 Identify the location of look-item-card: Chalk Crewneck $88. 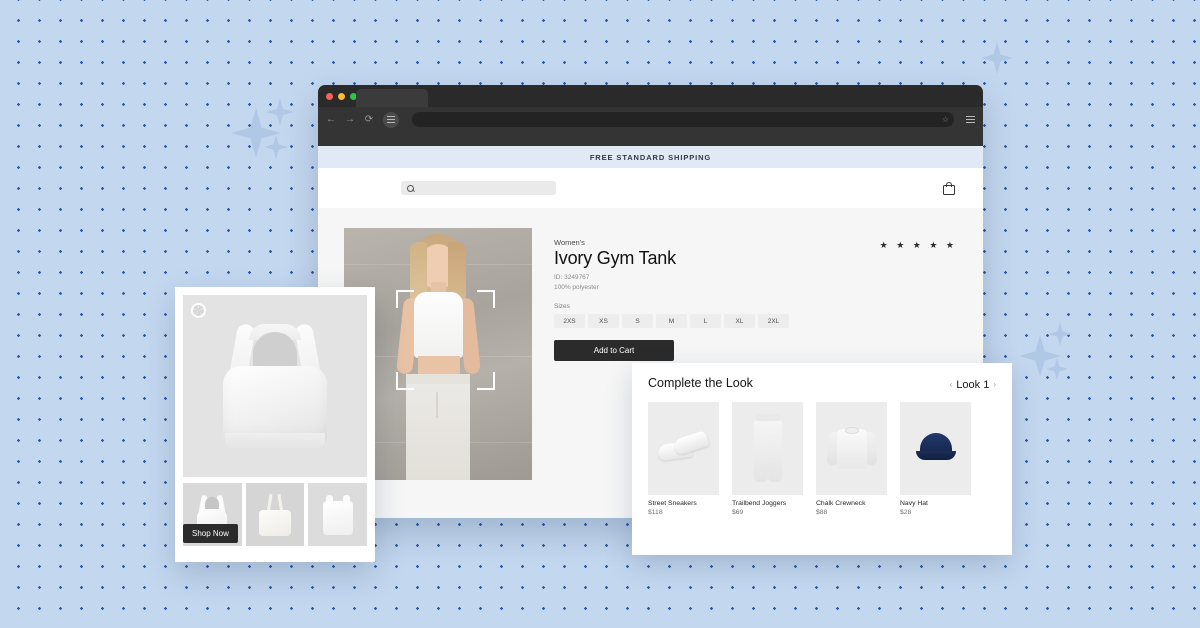
(851, 458).